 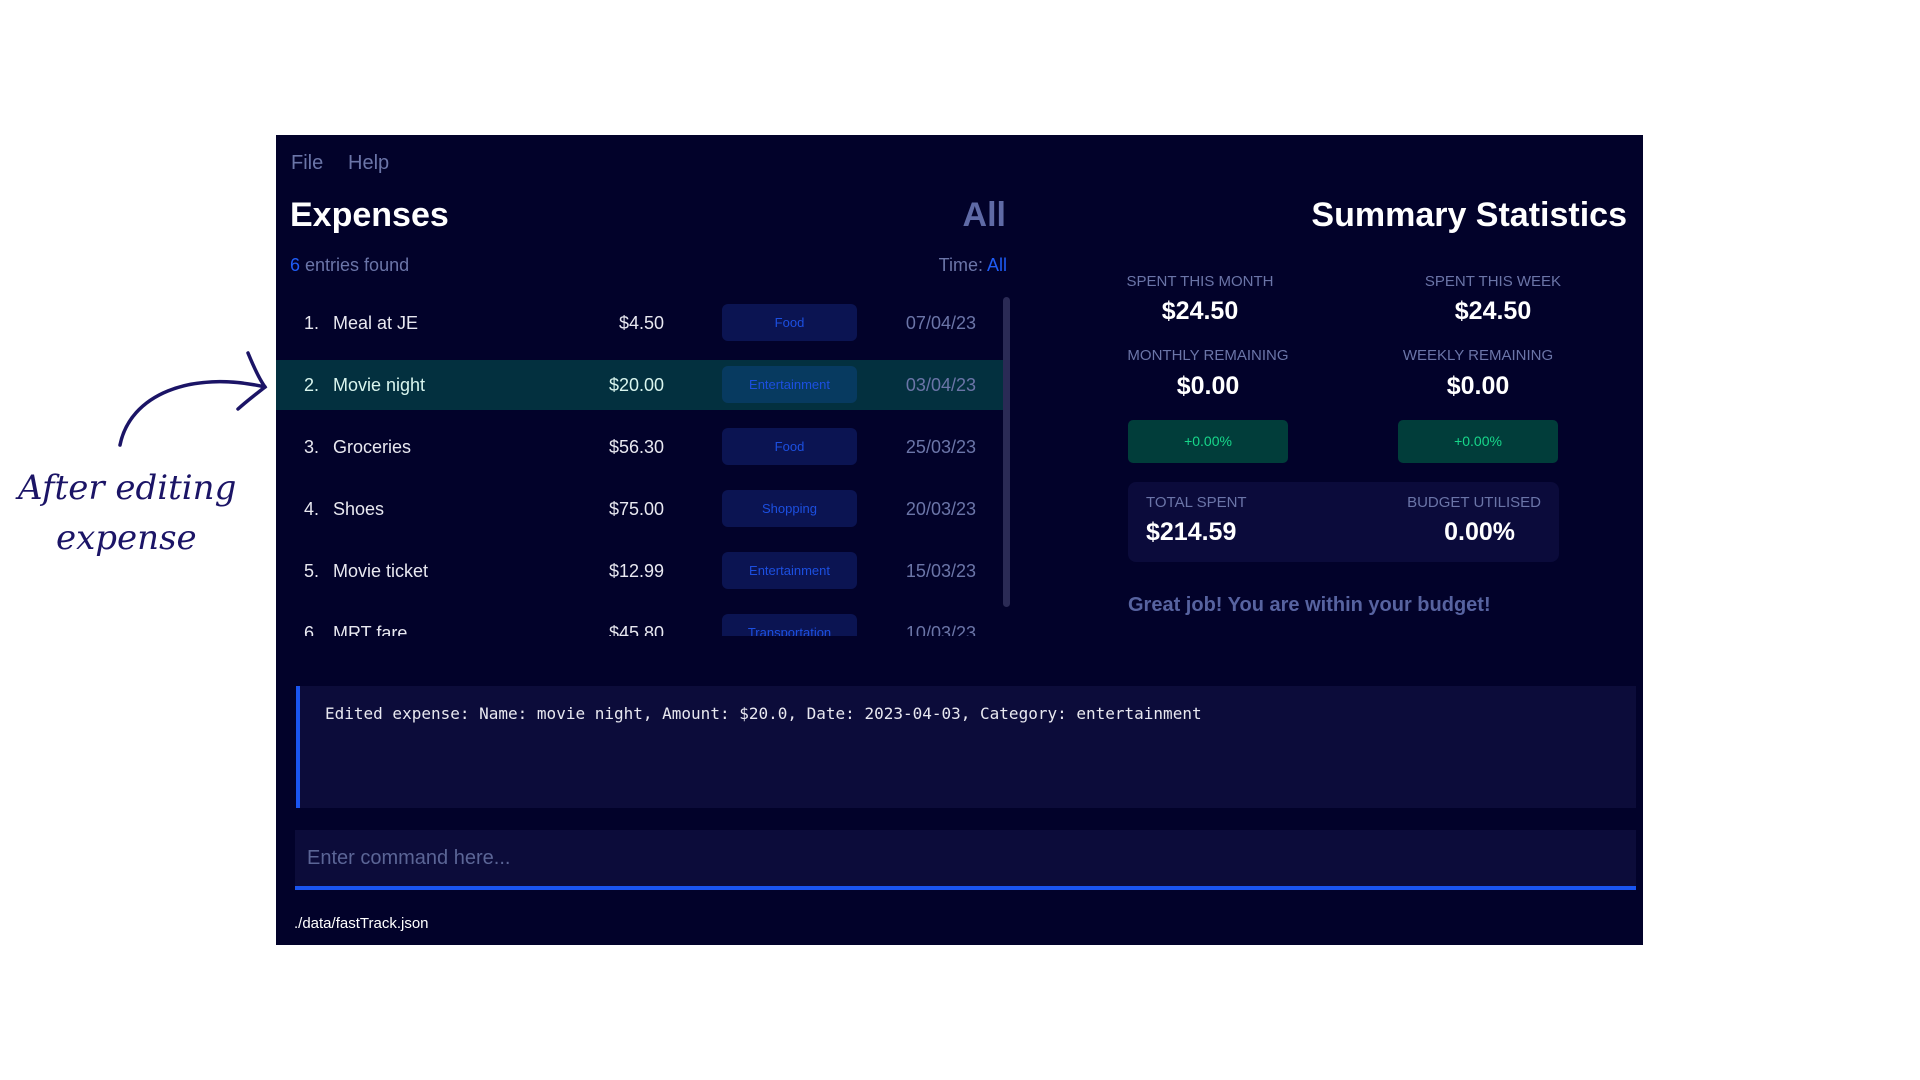 What do you see at coordinates (127, 488) in the screenshot?
I see `annotation-line1: After editing` at bounding box center [127, 488].